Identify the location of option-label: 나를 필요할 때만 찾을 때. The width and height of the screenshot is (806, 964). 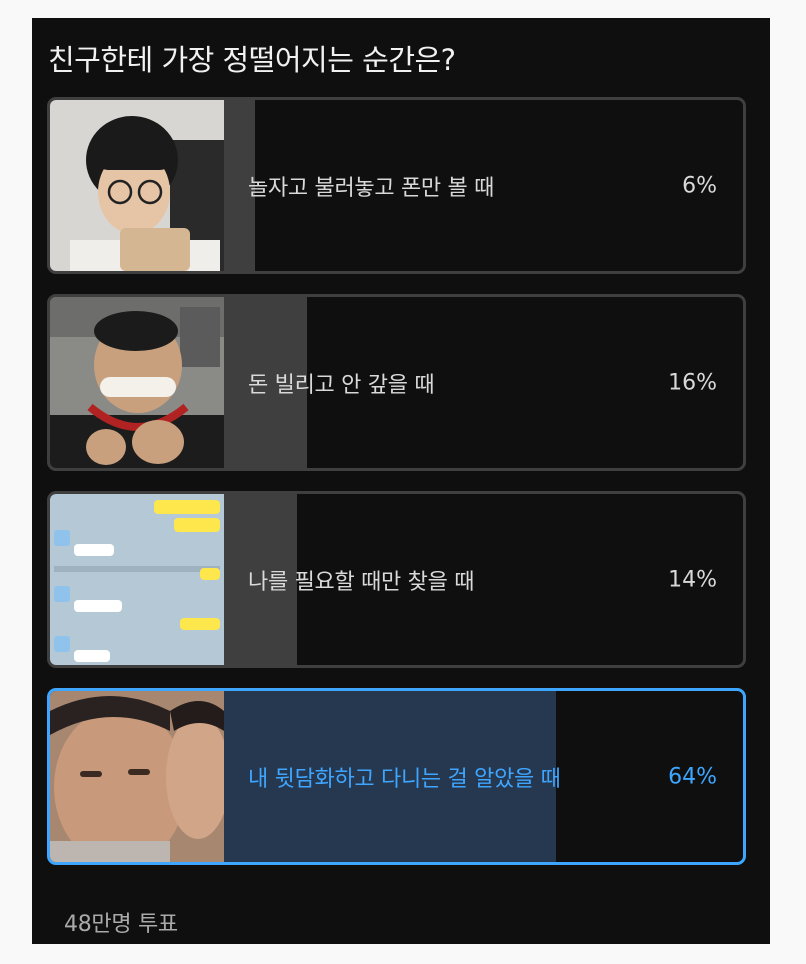
(361, 582).